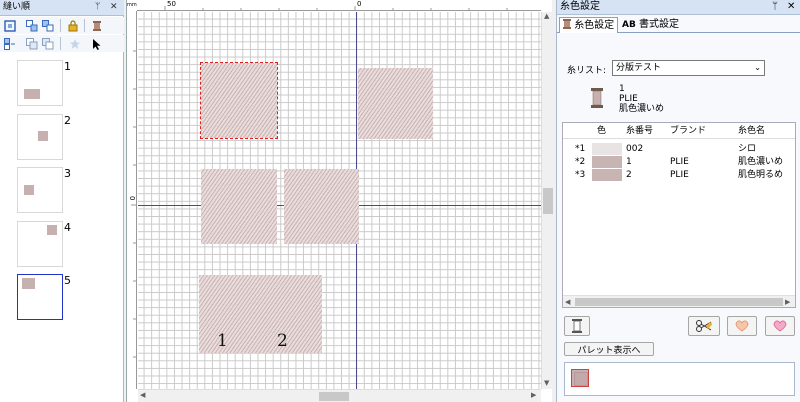  I want to click on table-row: *1 002 シロ, so click(679, 149).